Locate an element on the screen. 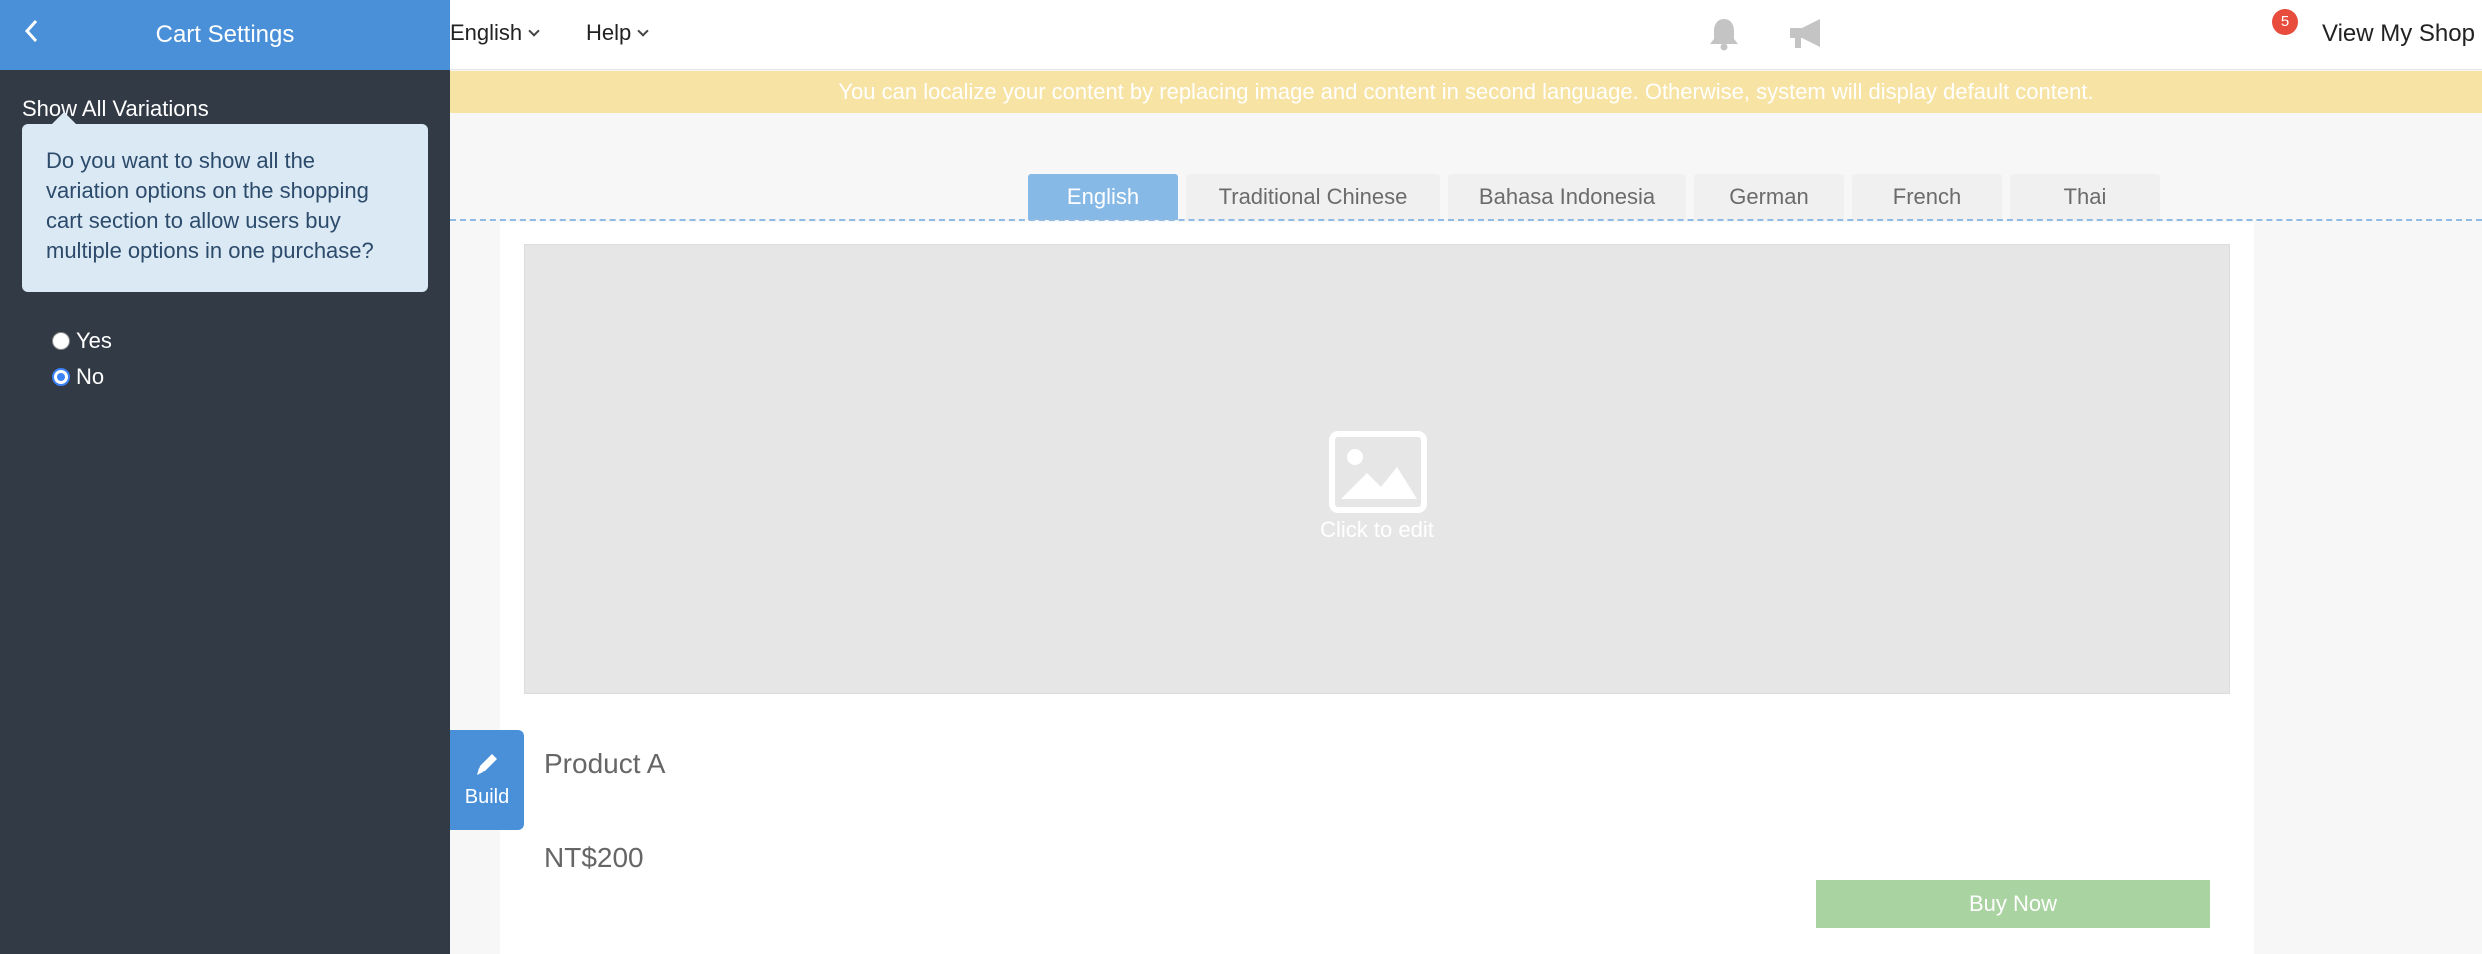 The image size is (2482, 954). tab-english: English is located at coordinates (1103, 197).